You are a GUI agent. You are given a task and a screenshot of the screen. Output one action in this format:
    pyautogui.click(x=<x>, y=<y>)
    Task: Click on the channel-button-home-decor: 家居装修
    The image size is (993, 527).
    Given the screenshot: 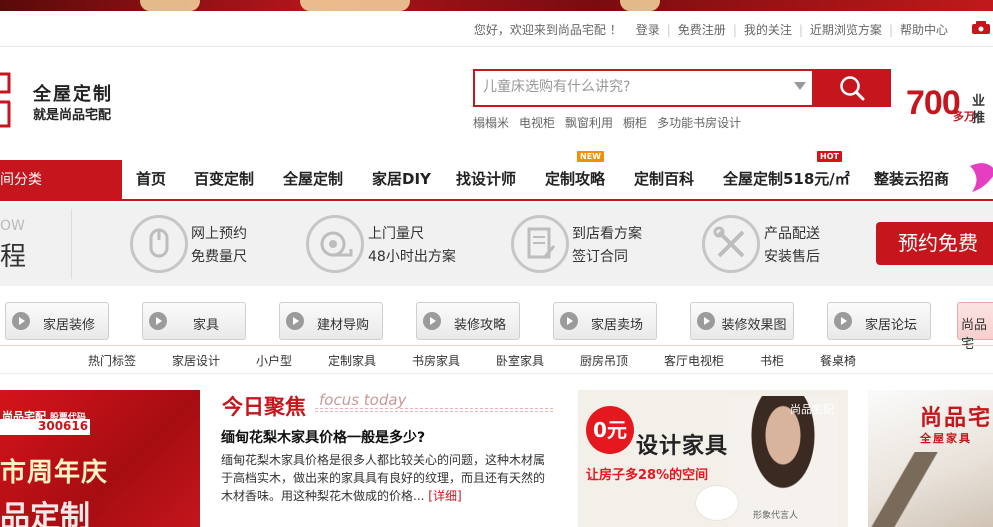 What is the action you would take?
    pyautogui.click(x=57, y=321)
    